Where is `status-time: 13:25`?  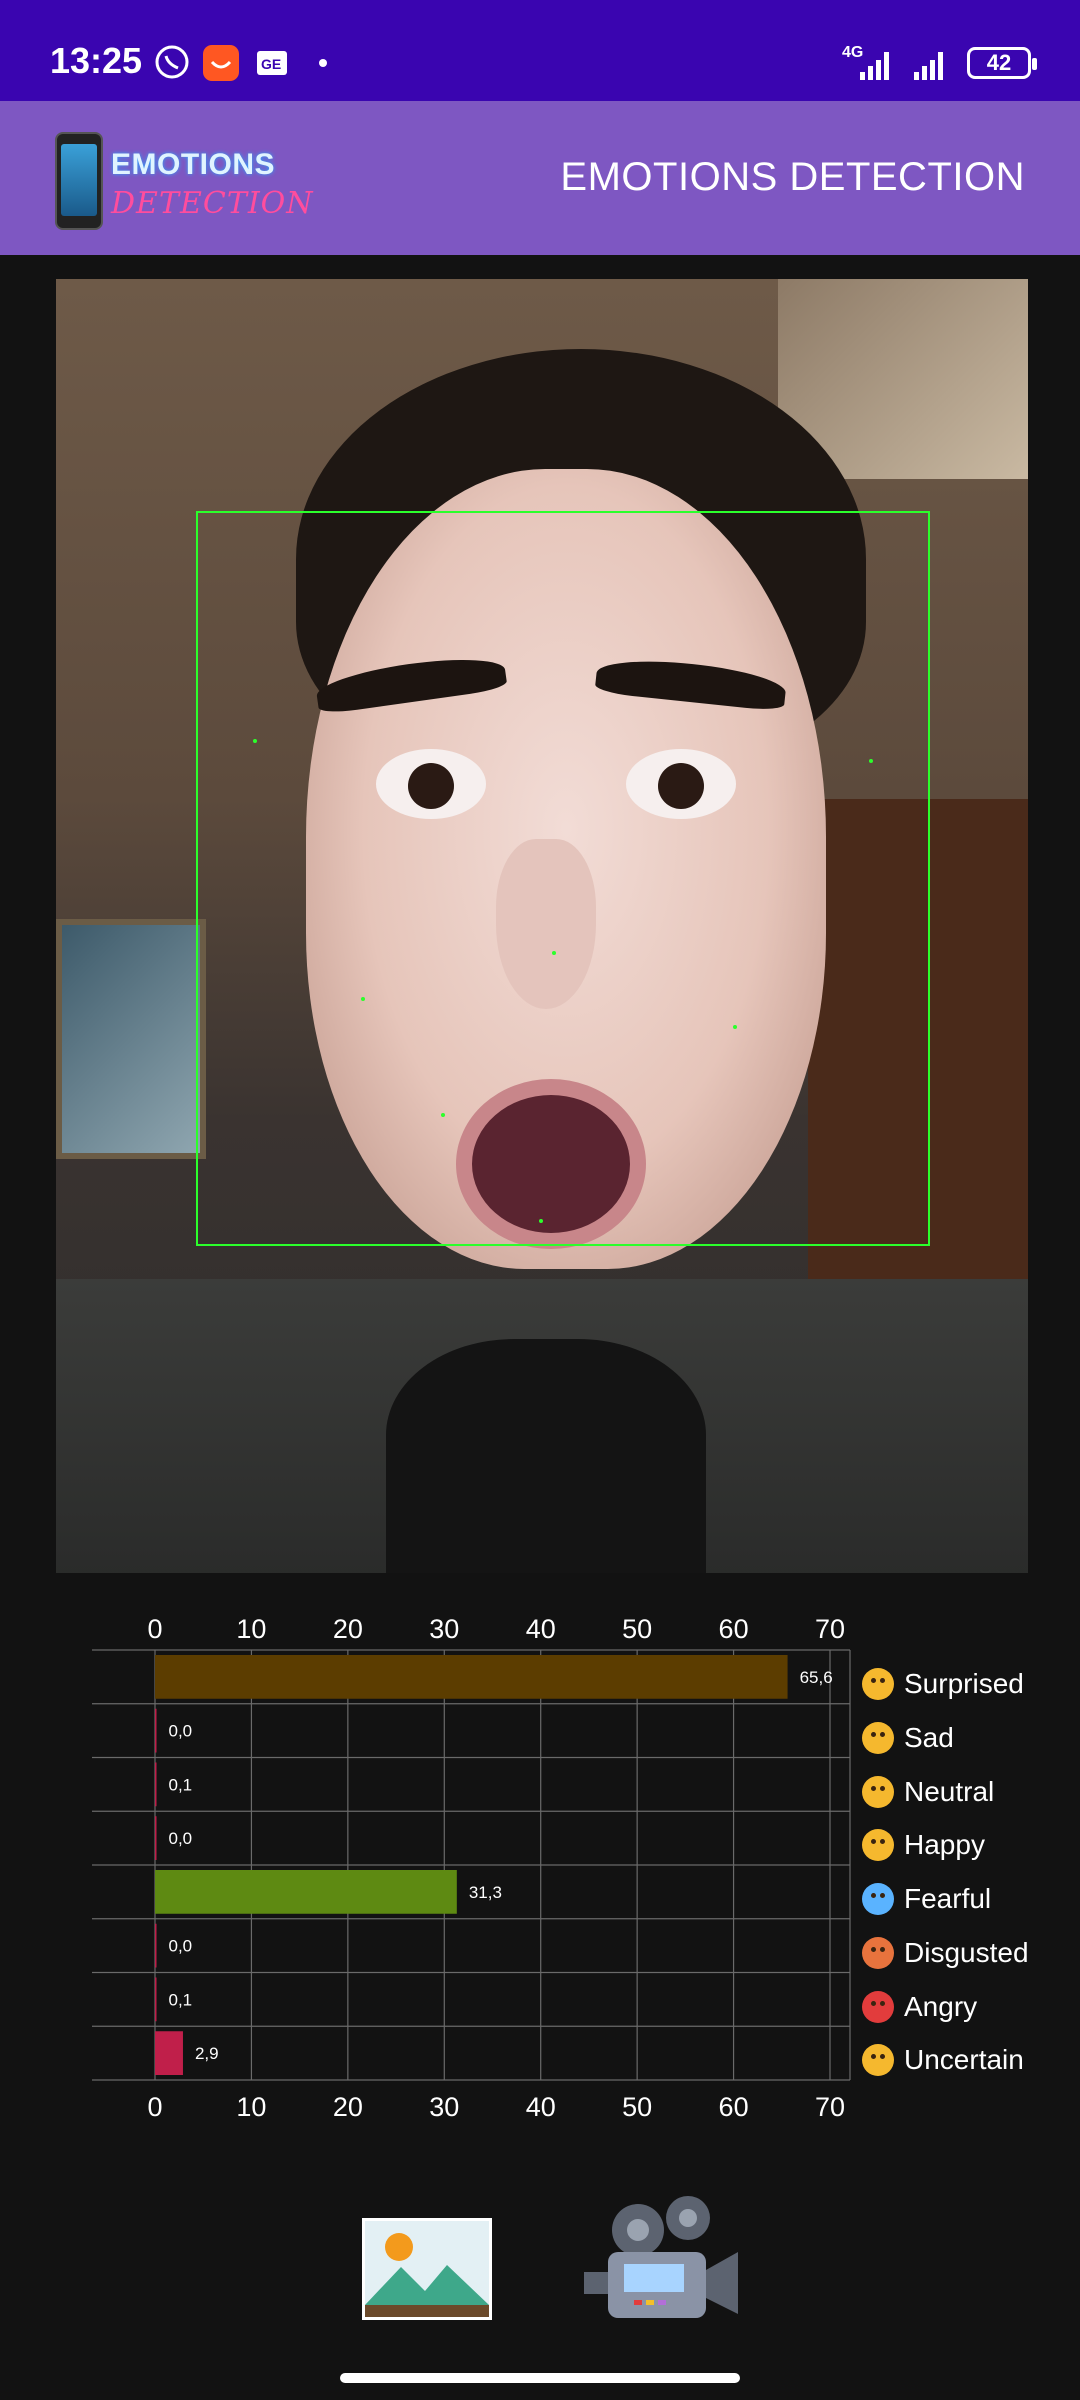 status-time: 13:25 is located at coordinates (96, 60).